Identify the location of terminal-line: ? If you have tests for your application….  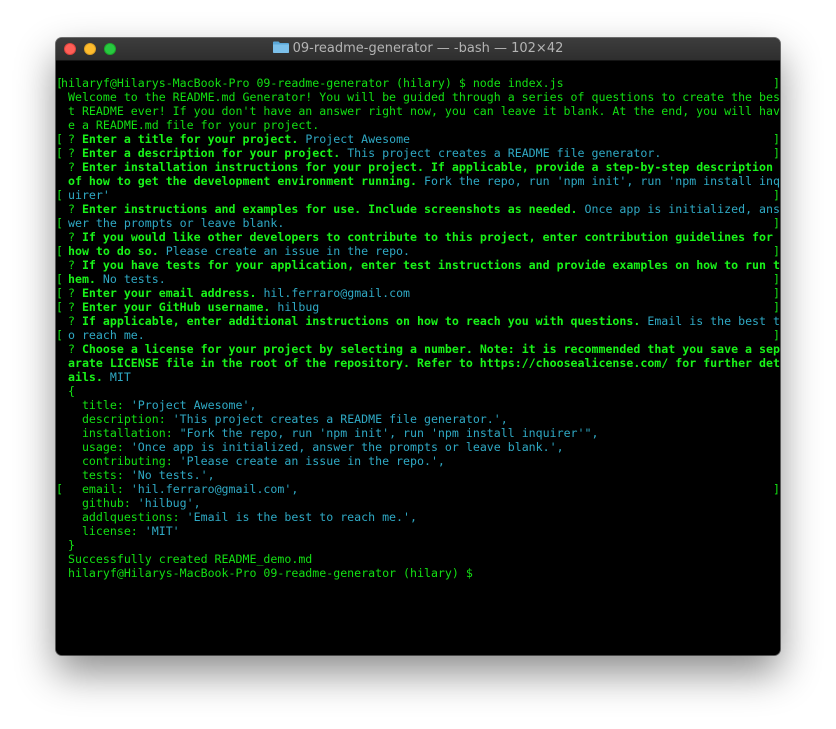
(418, 265).